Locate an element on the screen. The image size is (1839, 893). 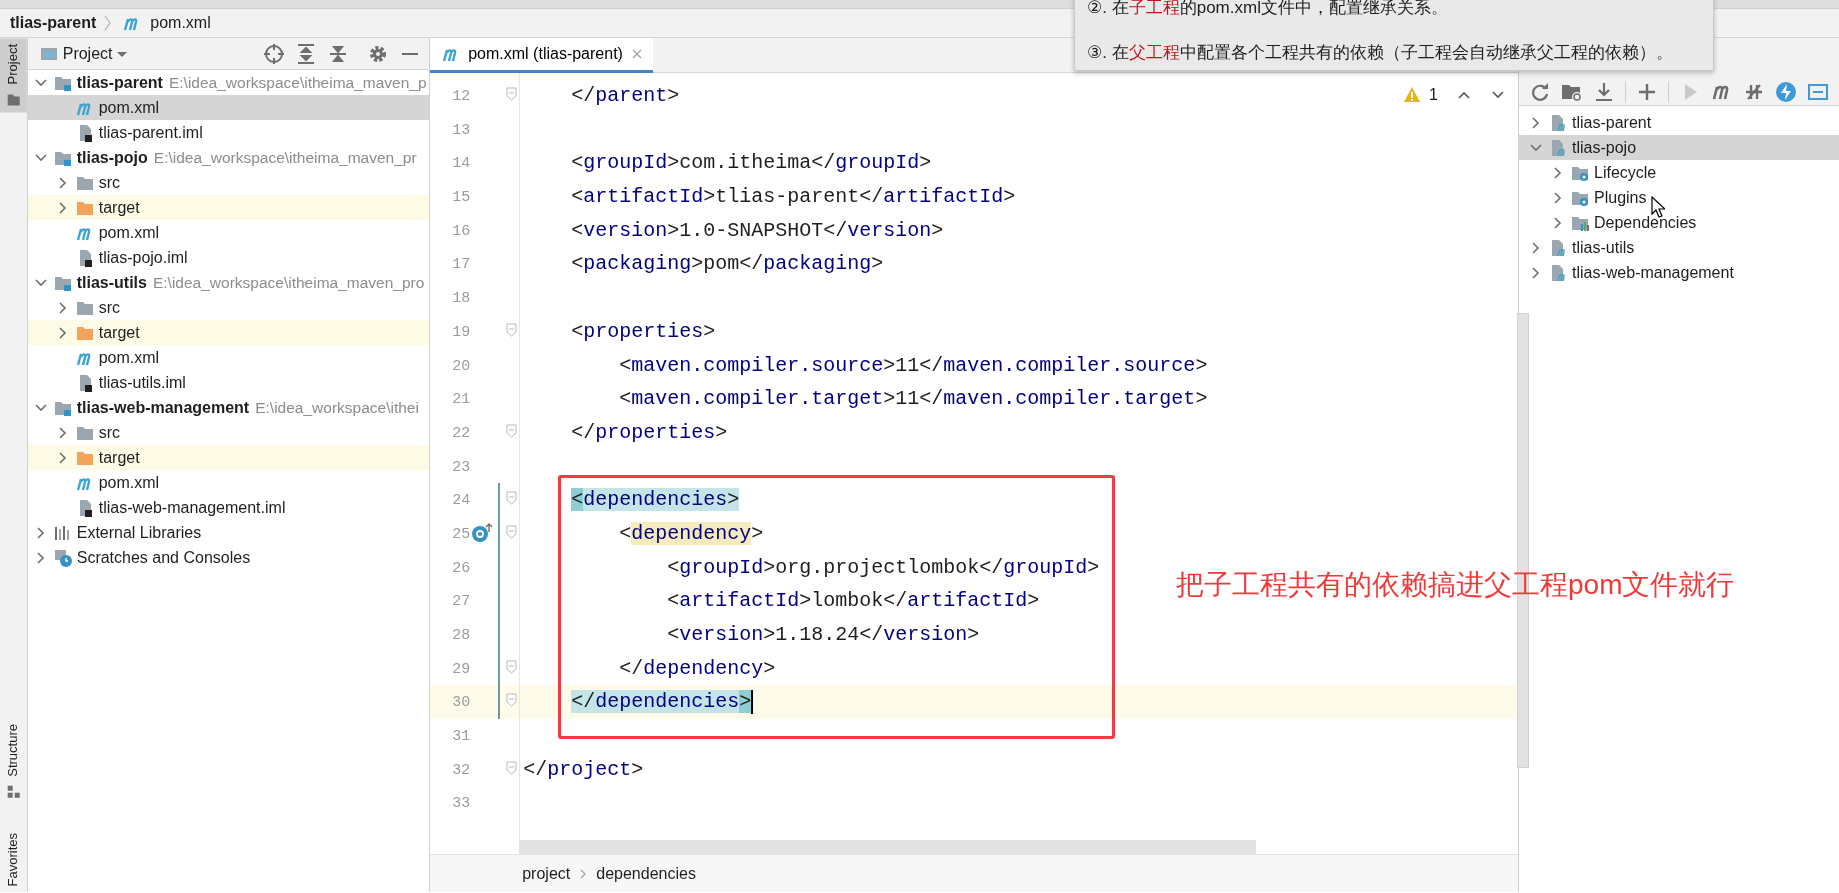
line-number: 14 is located at coordinates (461, 164).